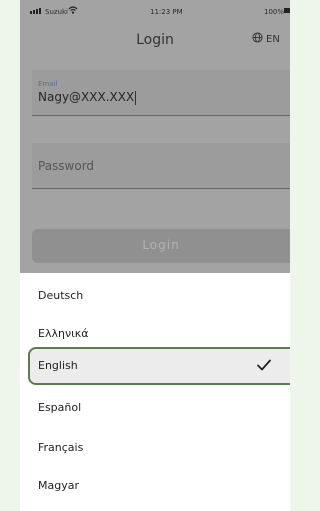 This screenshot has height=511, width=320. Describe the element at coordinates (60, 407) in the screenshot. I see `language-option-label: Español` at that location.